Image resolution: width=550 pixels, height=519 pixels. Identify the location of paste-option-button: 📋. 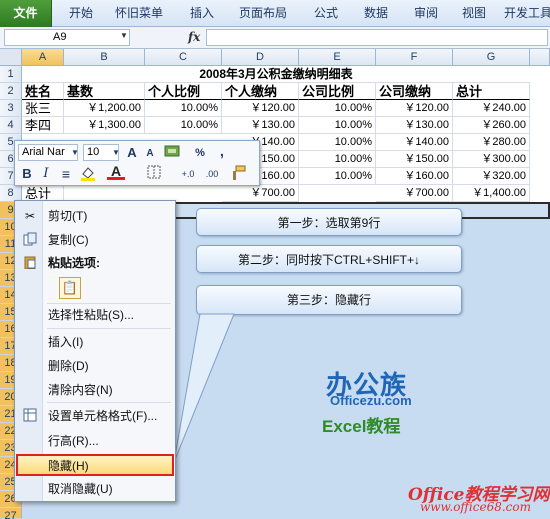
(70, 288).